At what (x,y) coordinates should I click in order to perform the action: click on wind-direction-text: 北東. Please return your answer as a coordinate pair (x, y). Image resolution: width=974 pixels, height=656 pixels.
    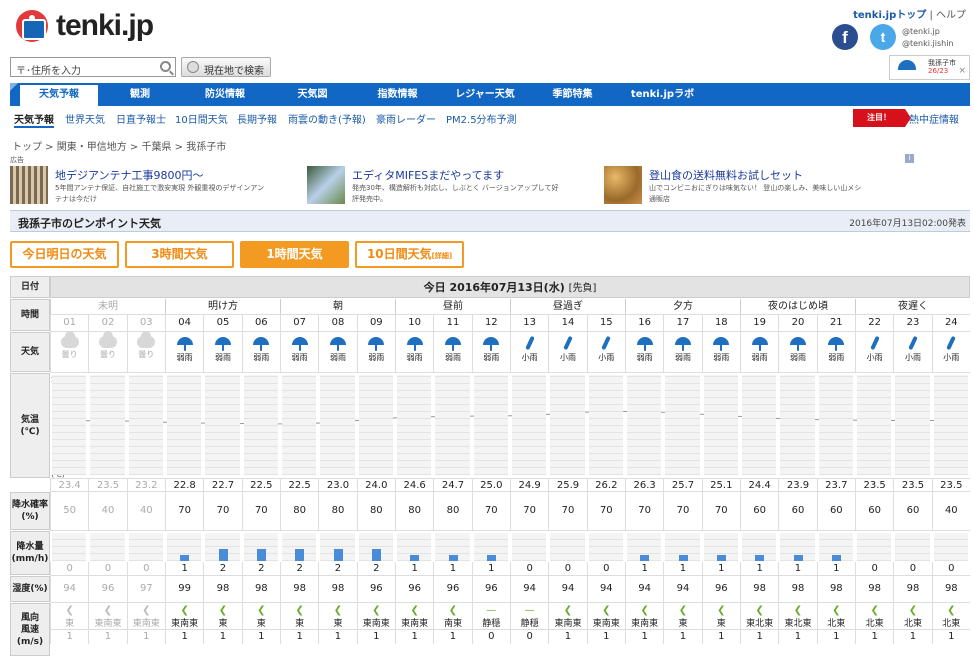
    Looking at the image, I should click on (912, 624).